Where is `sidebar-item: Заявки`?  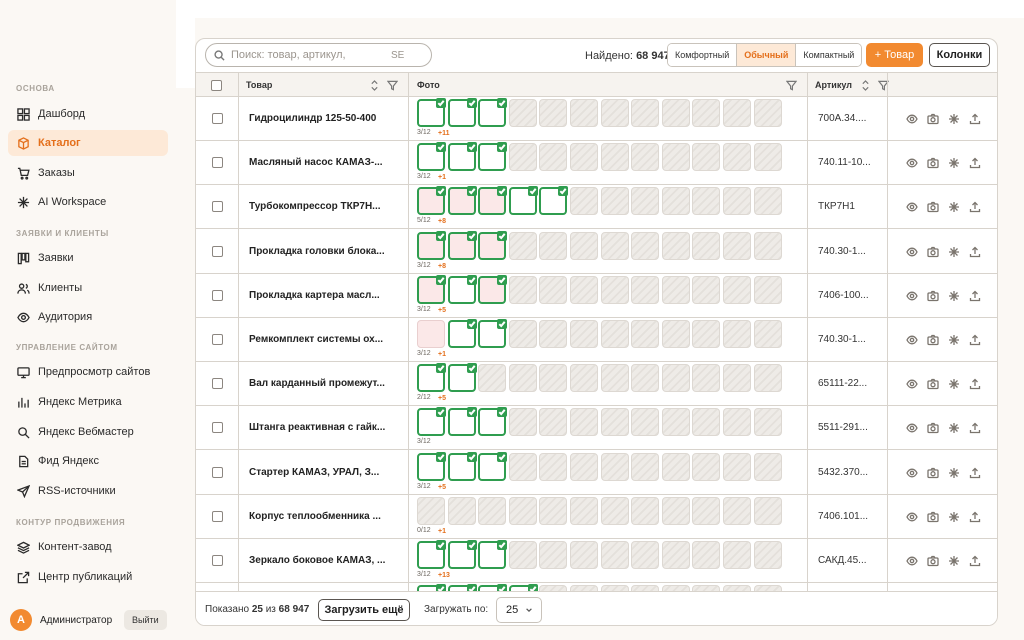
sidebar-item: Заявки is located at coordinates (88, 258).